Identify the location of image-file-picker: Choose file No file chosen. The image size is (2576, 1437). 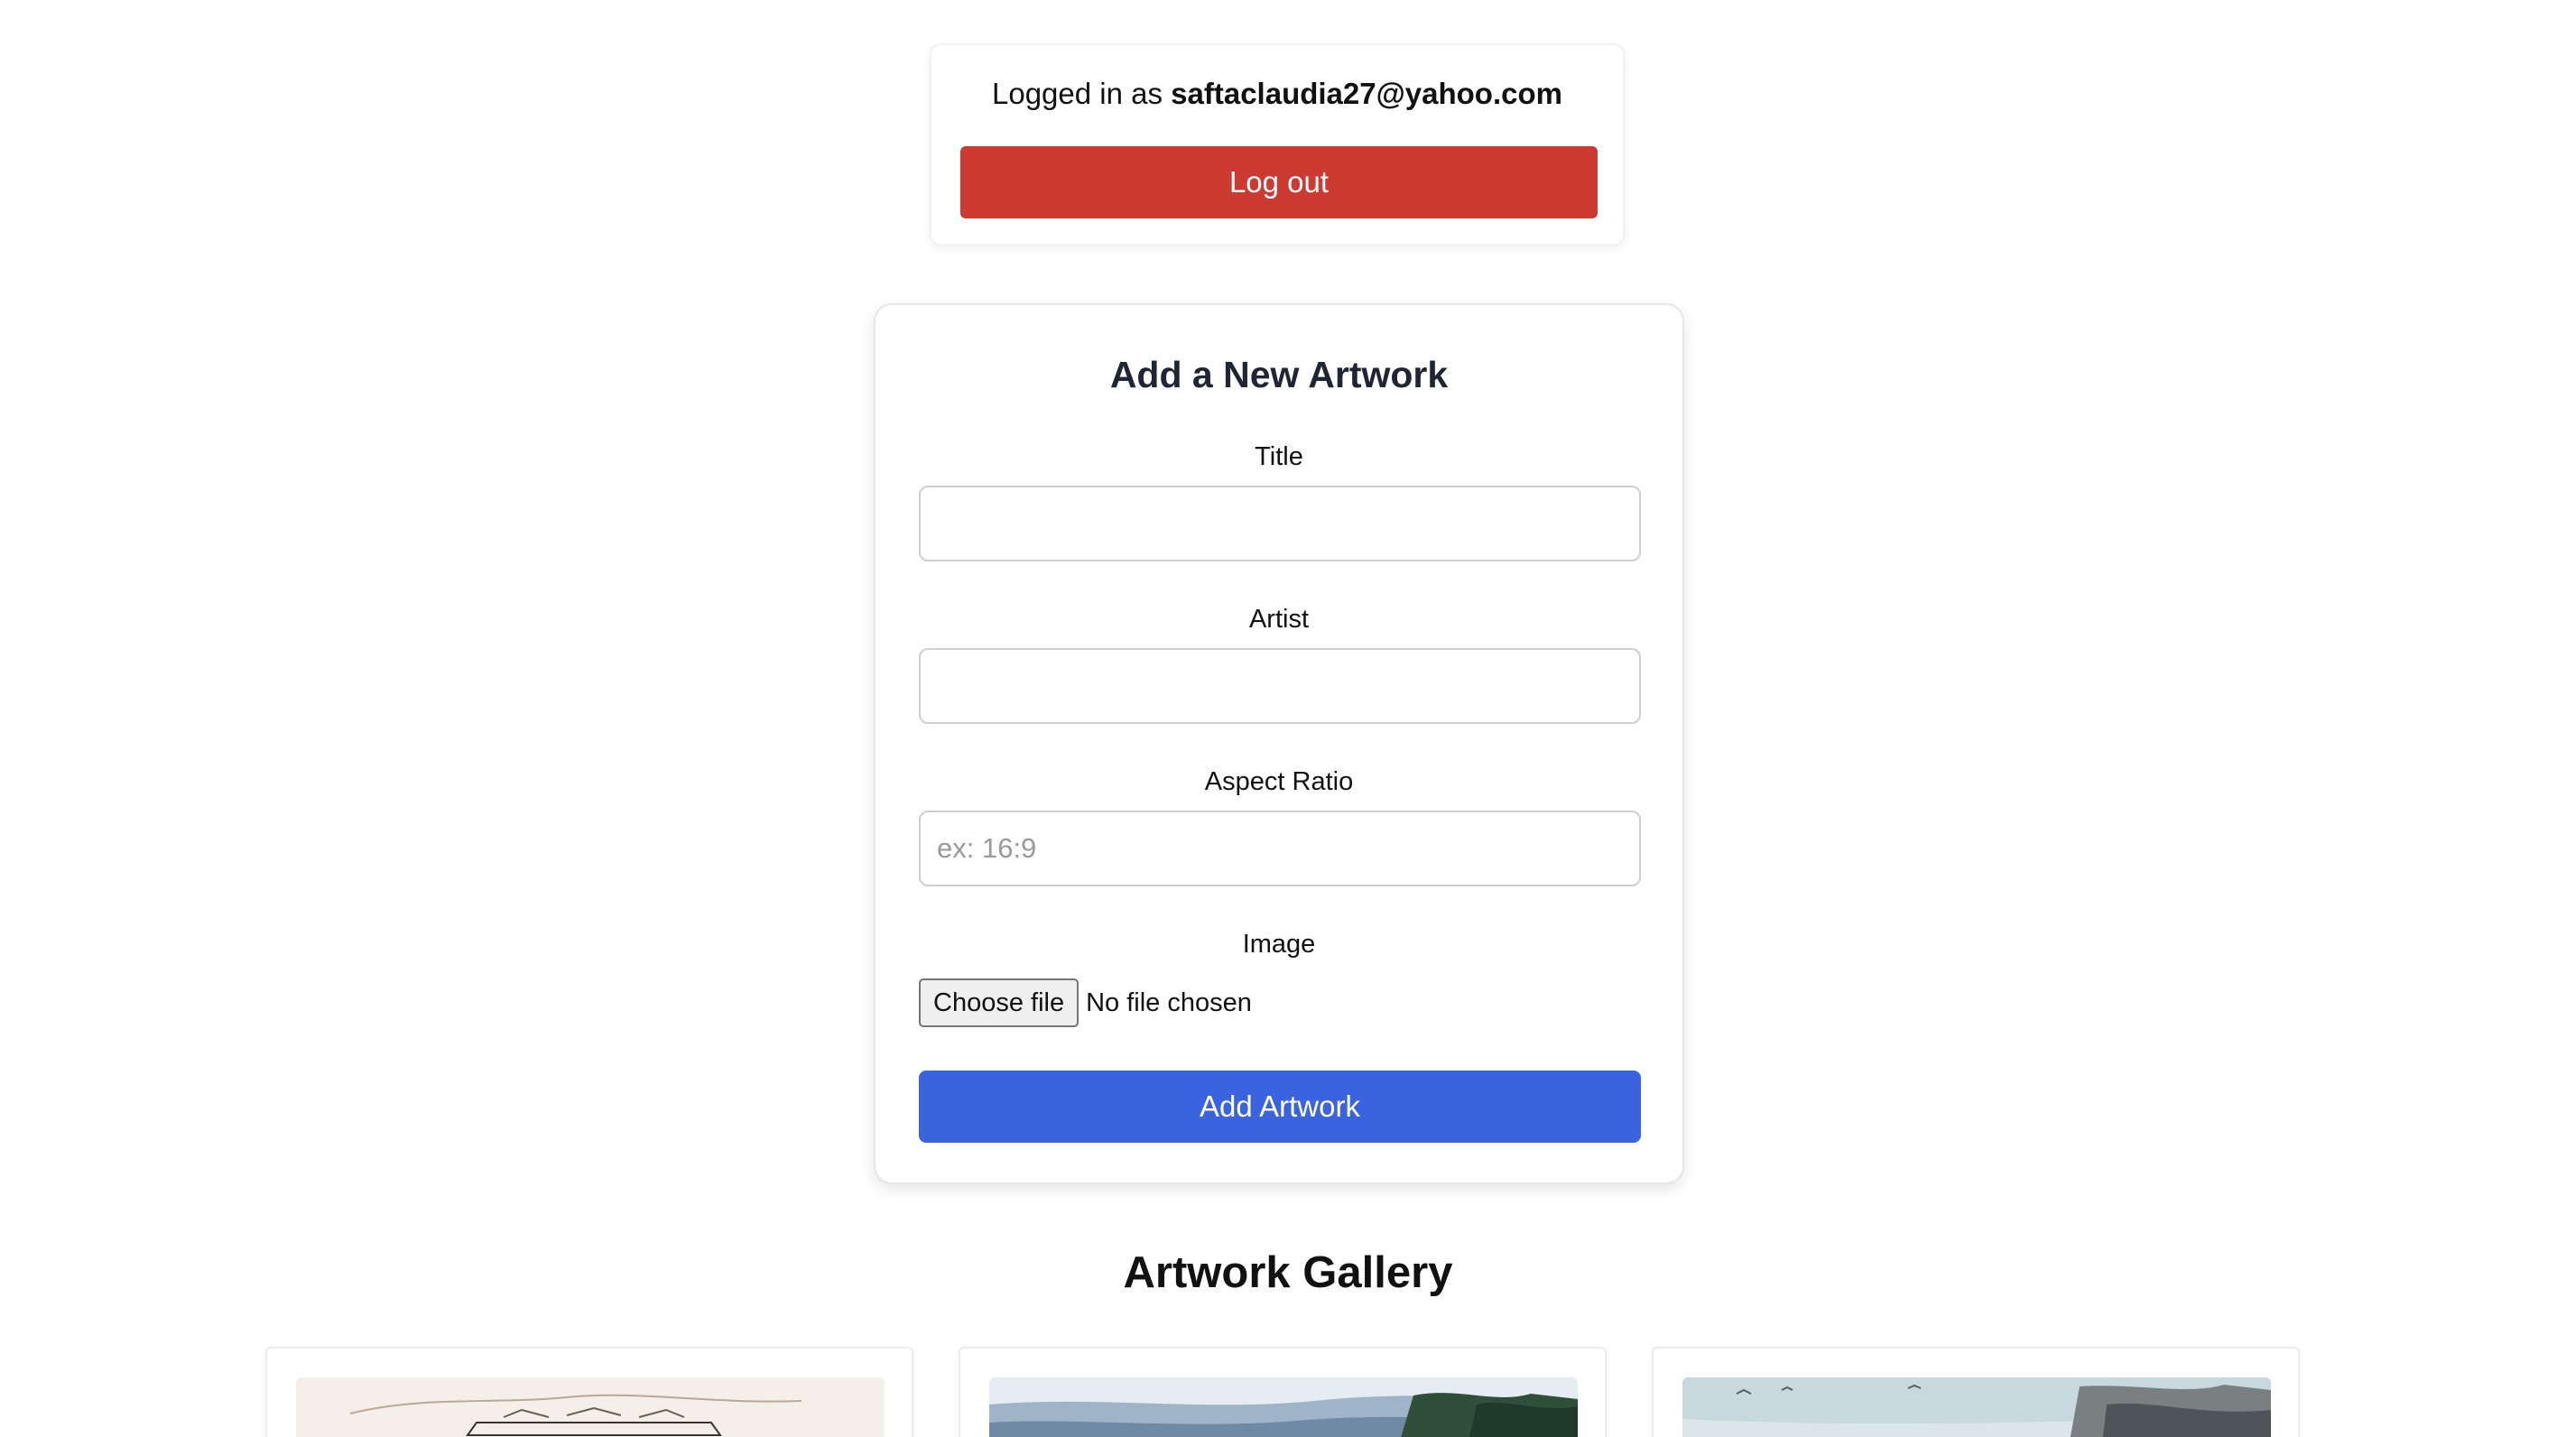
(1085, 1002).